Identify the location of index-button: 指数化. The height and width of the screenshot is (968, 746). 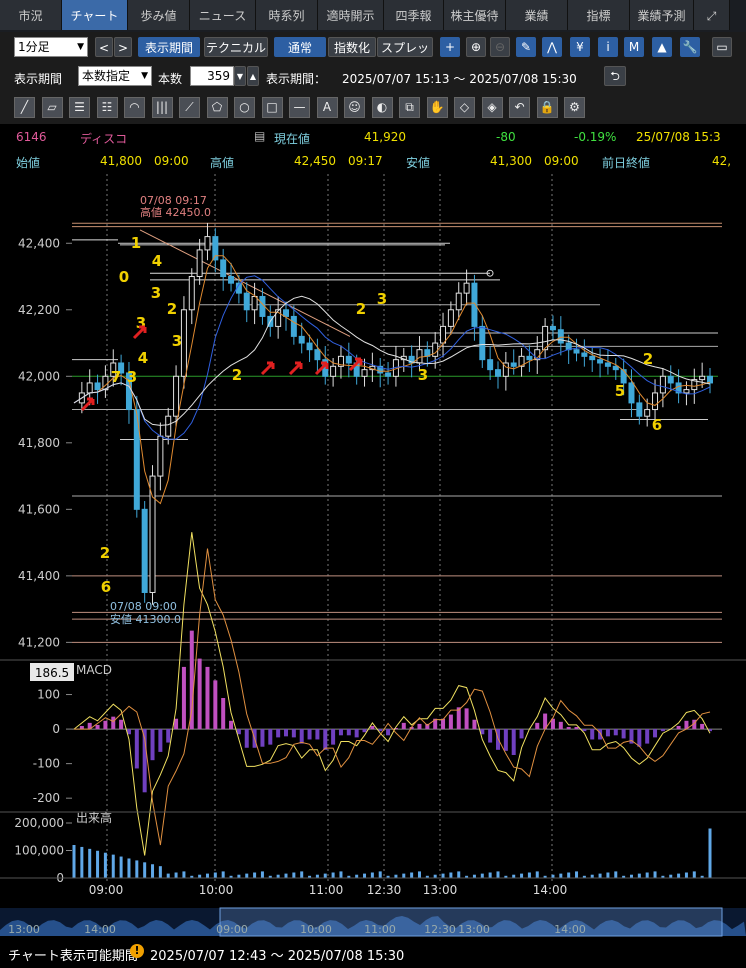
(352, 47).